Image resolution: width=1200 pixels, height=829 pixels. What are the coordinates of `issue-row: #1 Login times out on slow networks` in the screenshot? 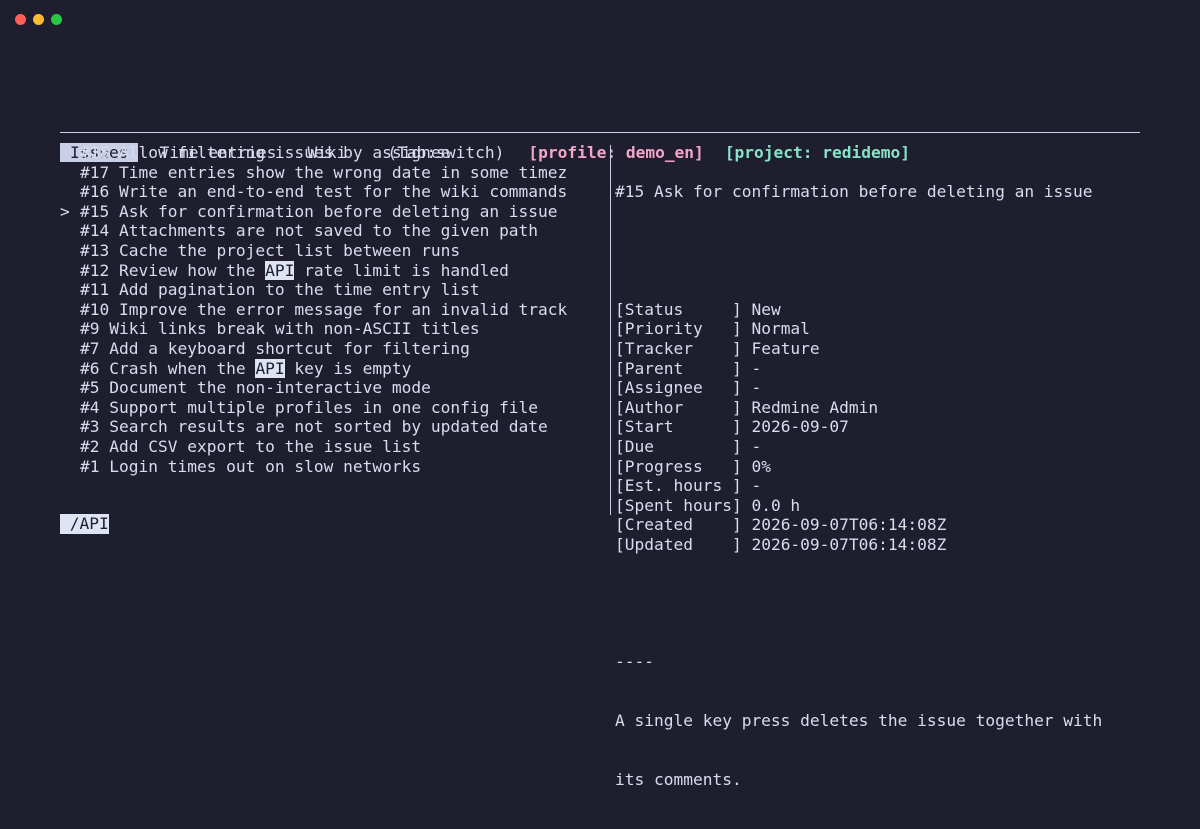 It's located at (332, 467).